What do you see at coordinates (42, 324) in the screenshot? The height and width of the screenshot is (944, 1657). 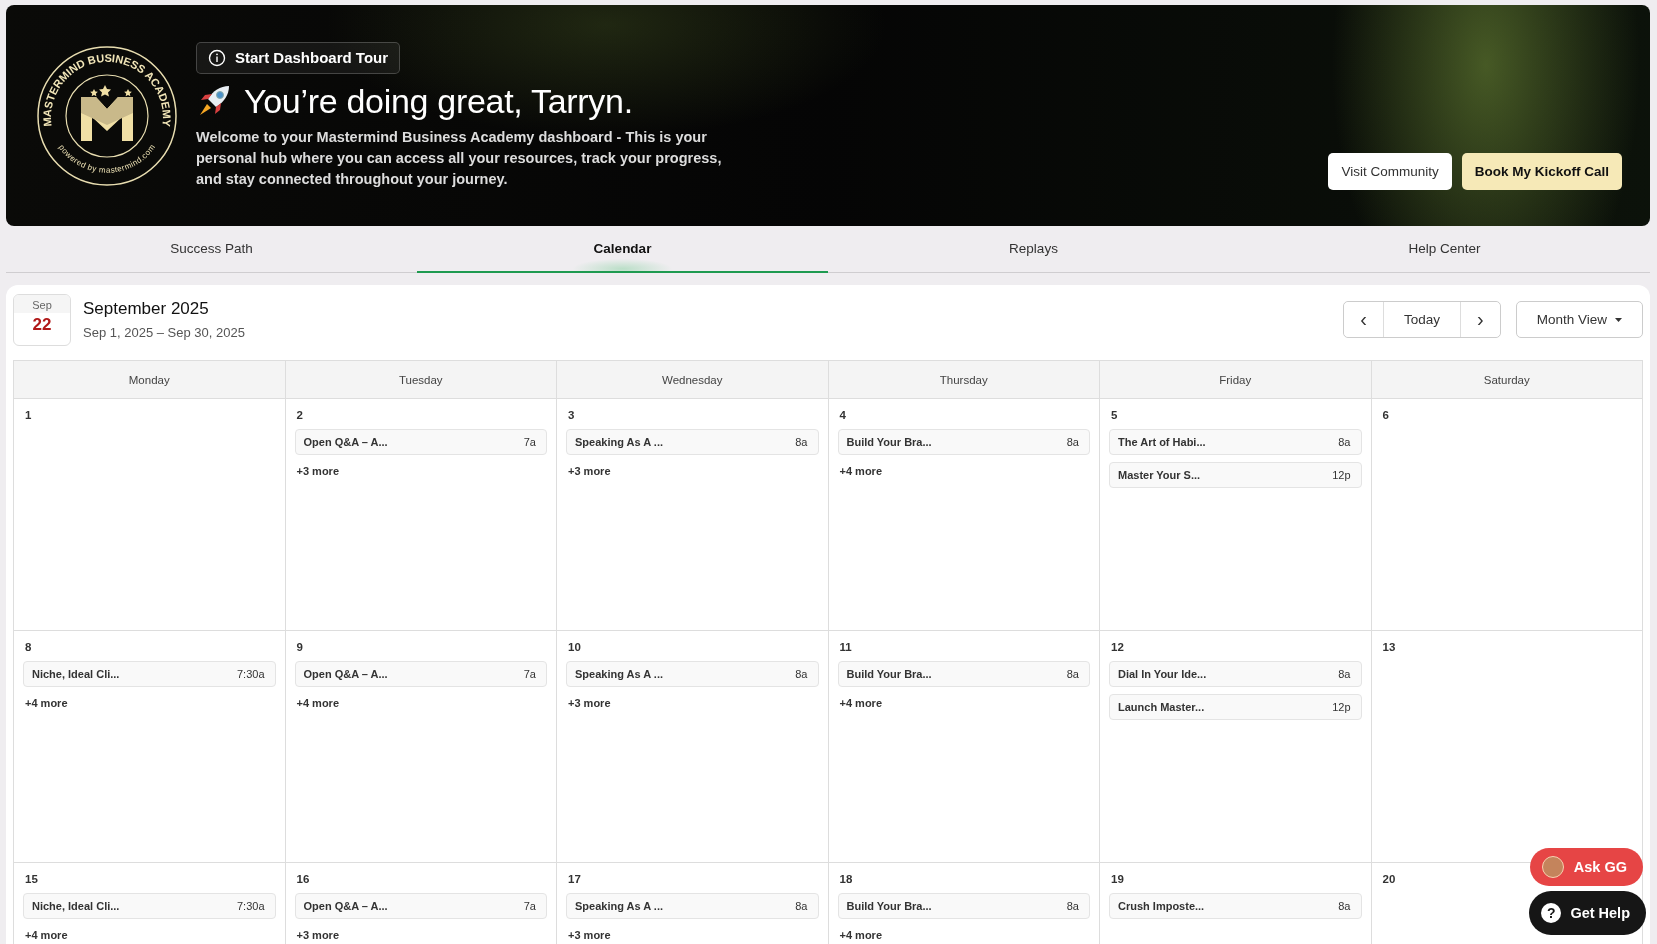 I see `badge-day: 22` at bounding box center [42, 324].